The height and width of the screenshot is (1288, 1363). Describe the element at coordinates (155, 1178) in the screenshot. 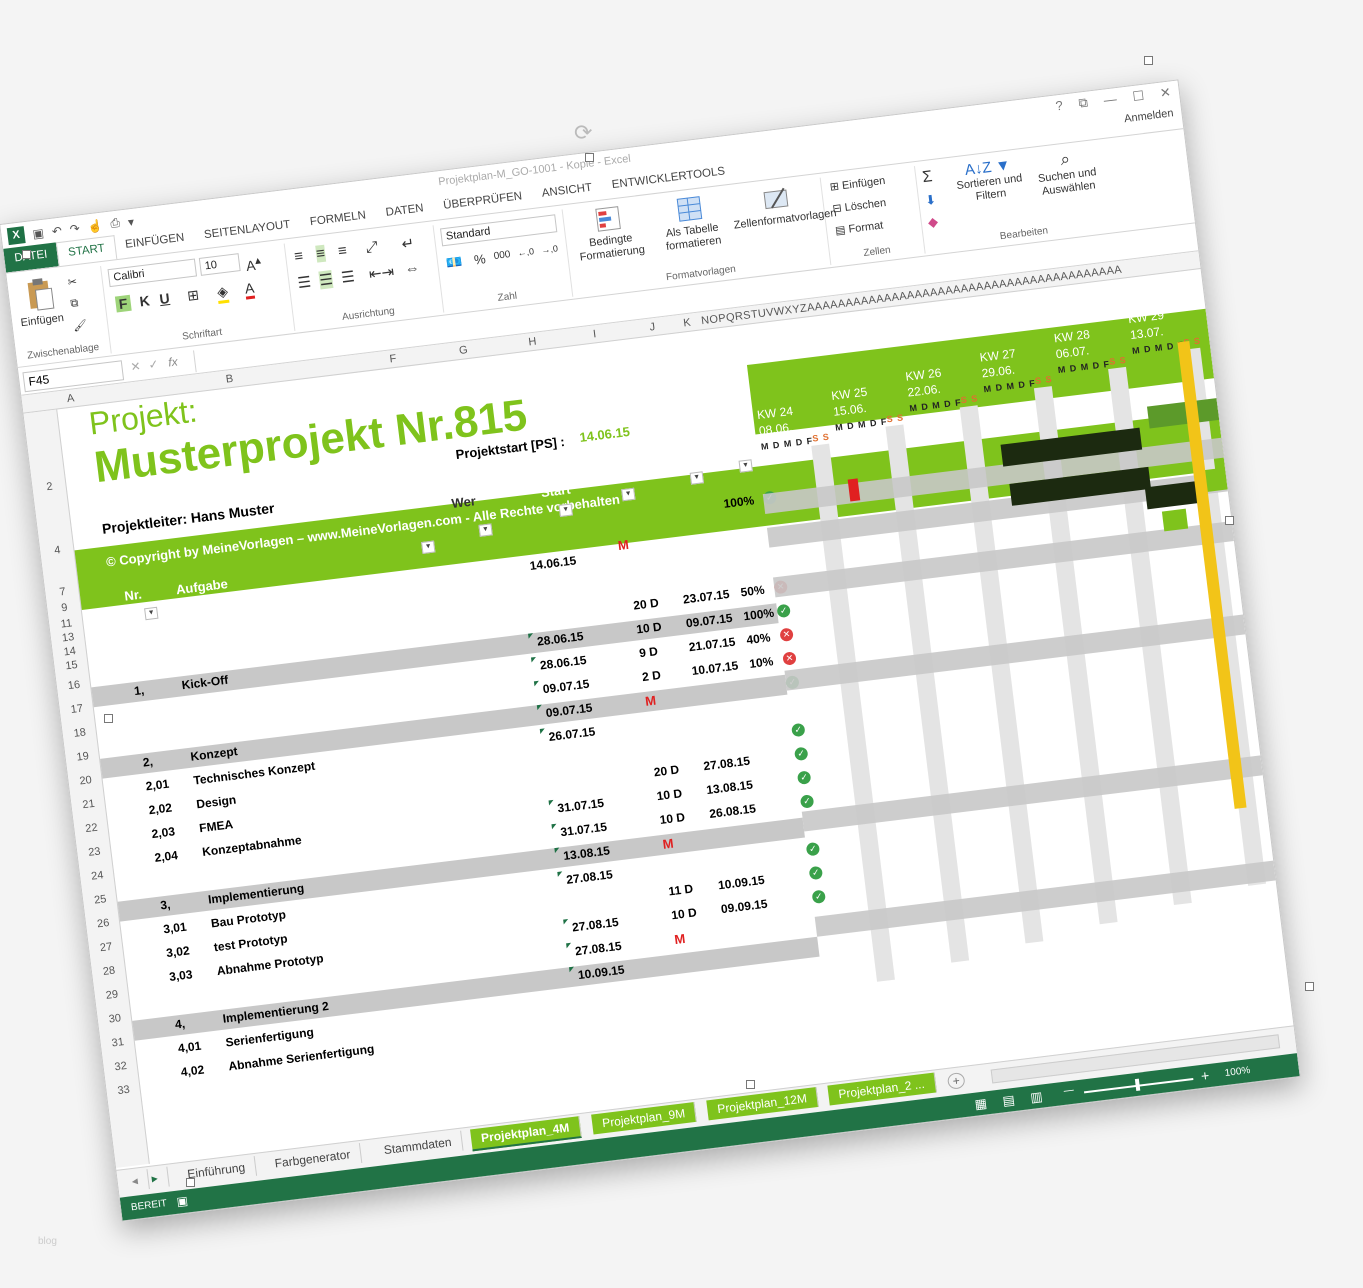

I see `sheet-nav-next-icon: ▸` at that location.